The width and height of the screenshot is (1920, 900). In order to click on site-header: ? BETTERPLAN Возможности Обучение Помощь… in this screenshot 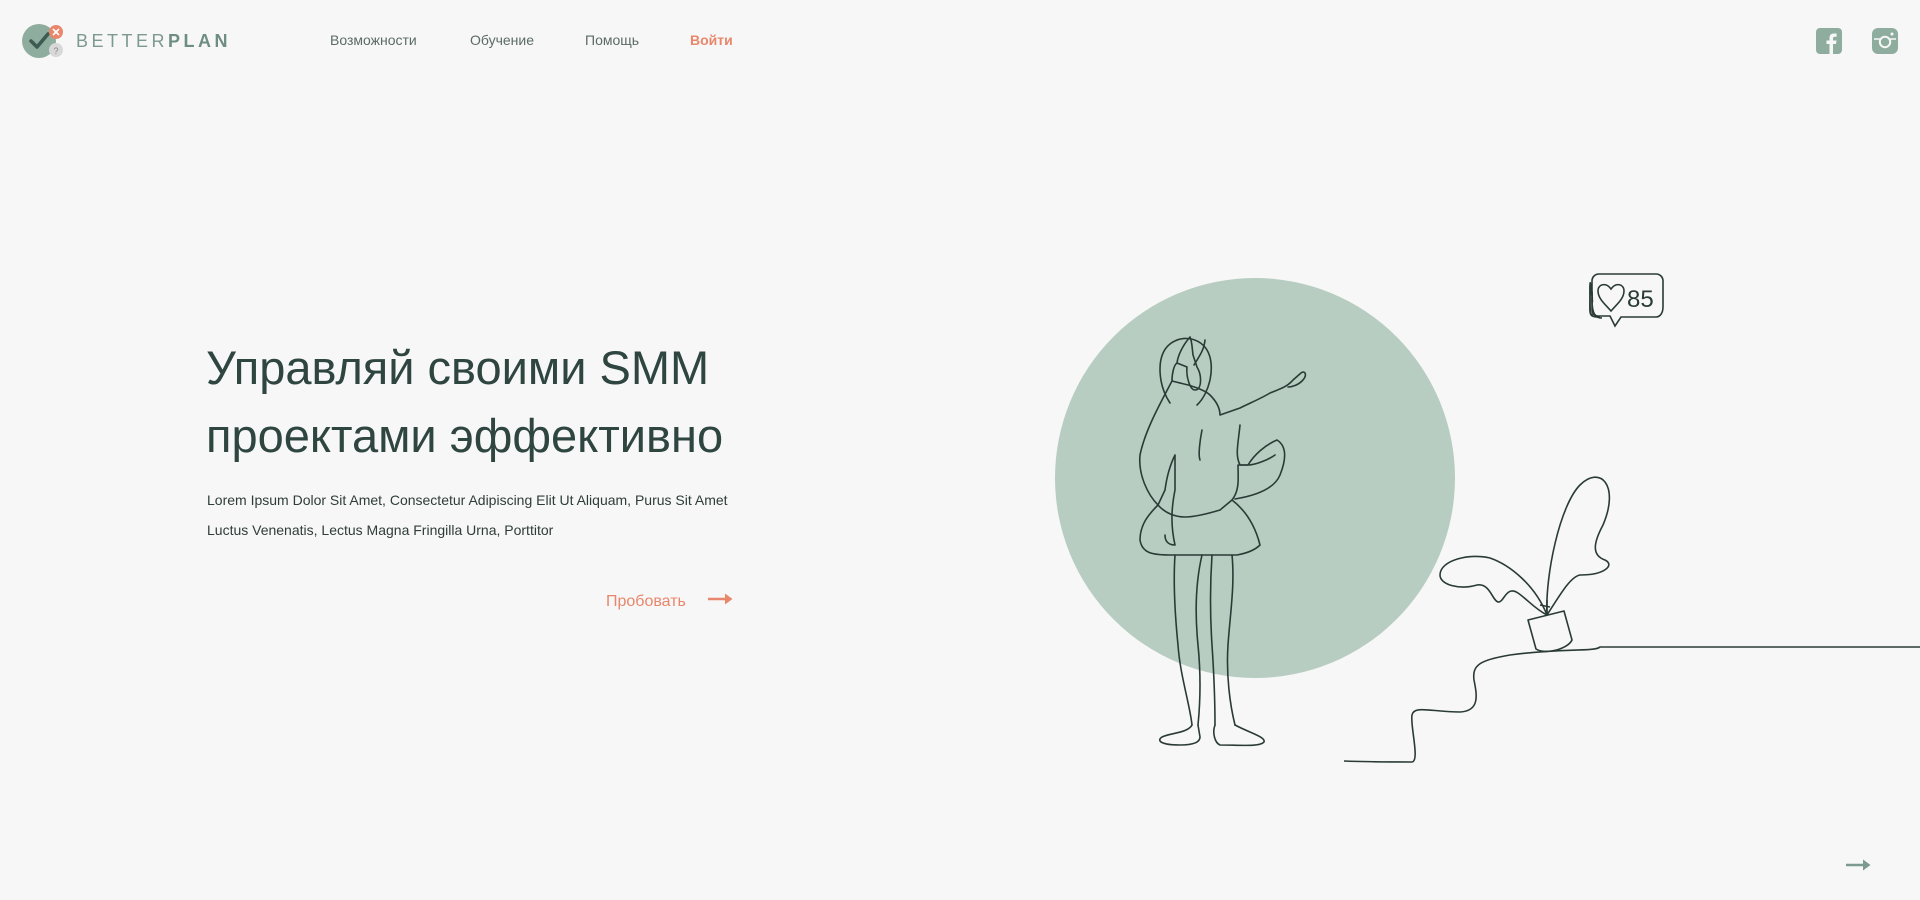, I will do `click(960, 40)`.